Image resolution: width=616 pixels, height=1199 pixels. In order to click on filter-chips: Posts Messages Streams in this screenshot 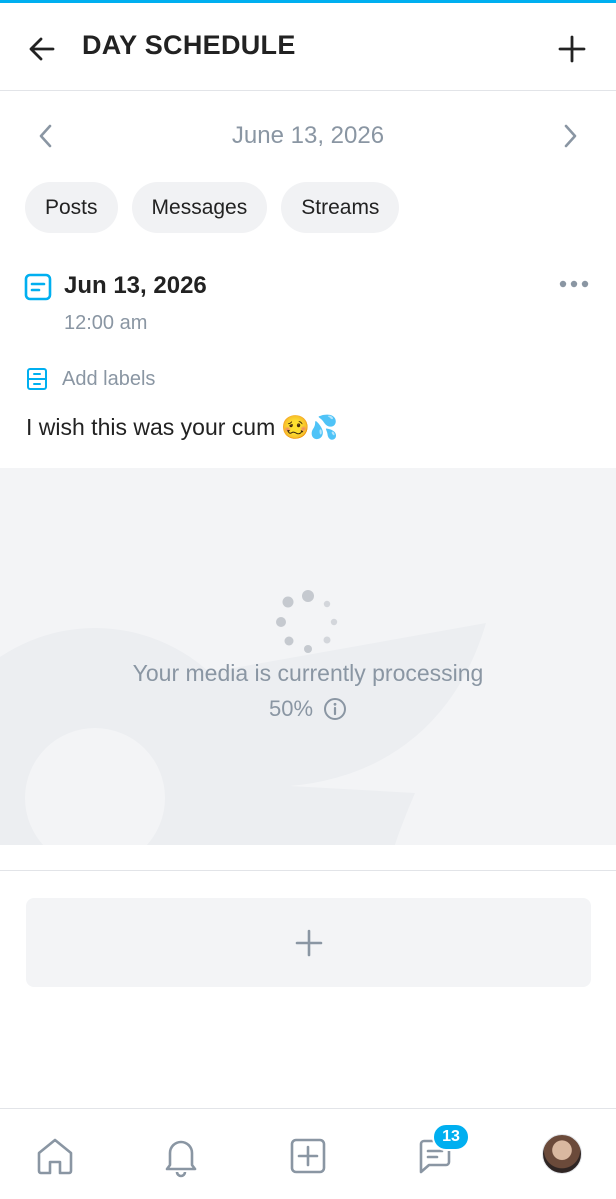, I will do `click(212, 207)`.